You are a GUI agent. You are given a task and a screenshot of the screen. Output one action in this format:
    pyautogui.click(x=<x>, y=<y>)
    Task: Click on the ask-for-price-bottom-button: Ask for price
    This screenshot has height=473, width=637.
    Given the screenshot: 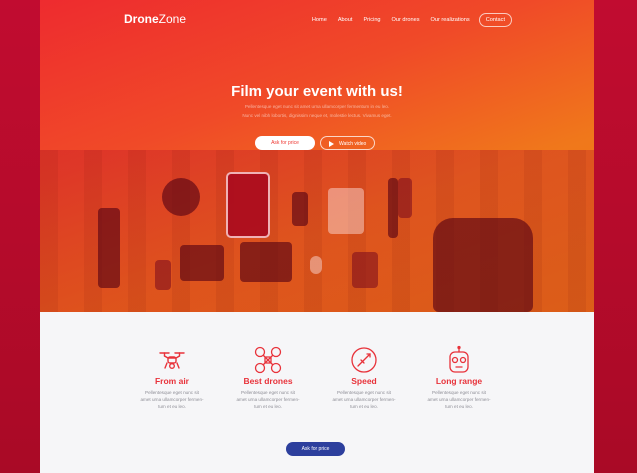 What is the action you would take?
    pyautogui.click(x=315, y=449)
    